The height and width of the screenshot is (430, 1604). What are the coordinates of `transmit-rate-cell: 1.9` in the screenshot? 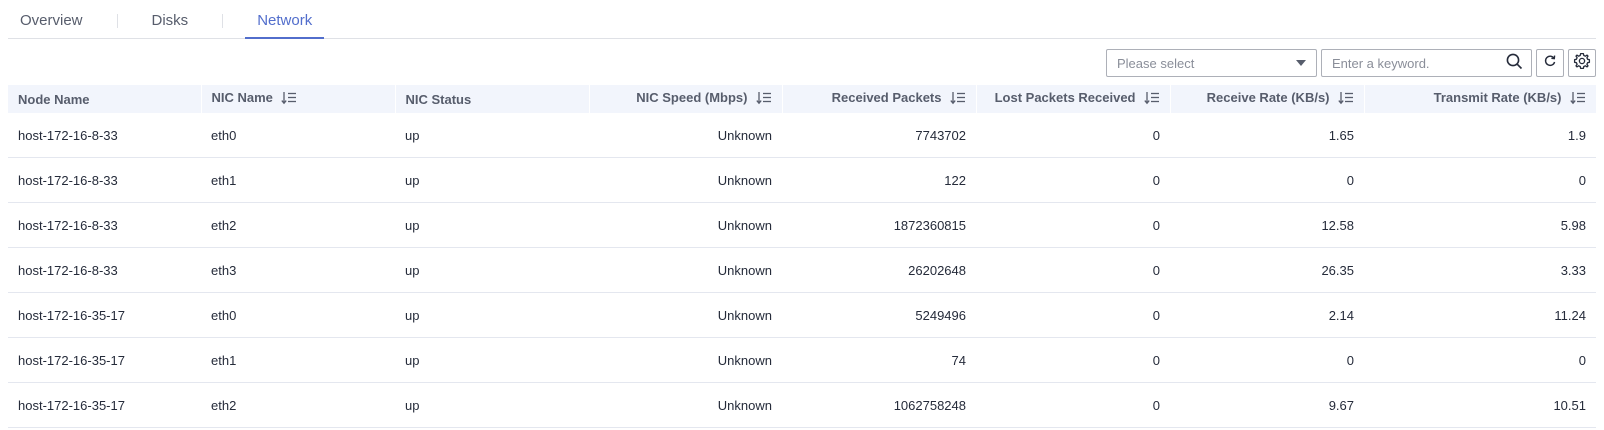 It's located at (1480, 135).